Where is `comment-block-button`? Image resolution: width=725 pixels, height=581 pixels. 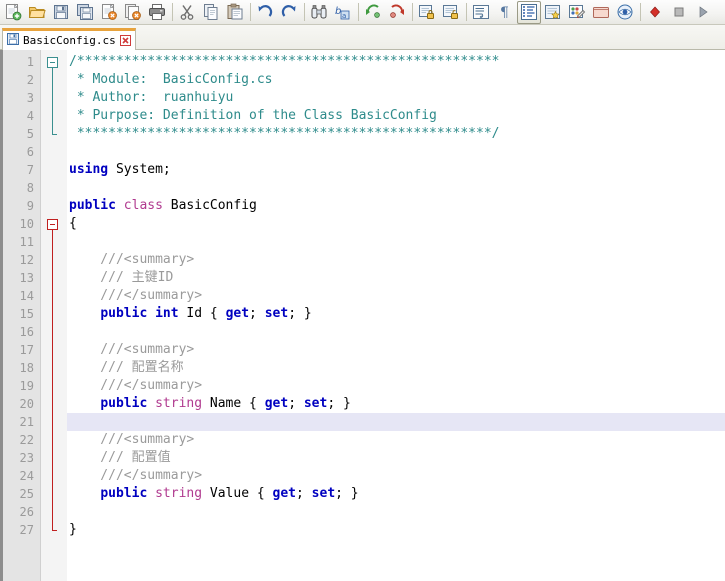 comment-block-button is located at coordinates (427, 12).